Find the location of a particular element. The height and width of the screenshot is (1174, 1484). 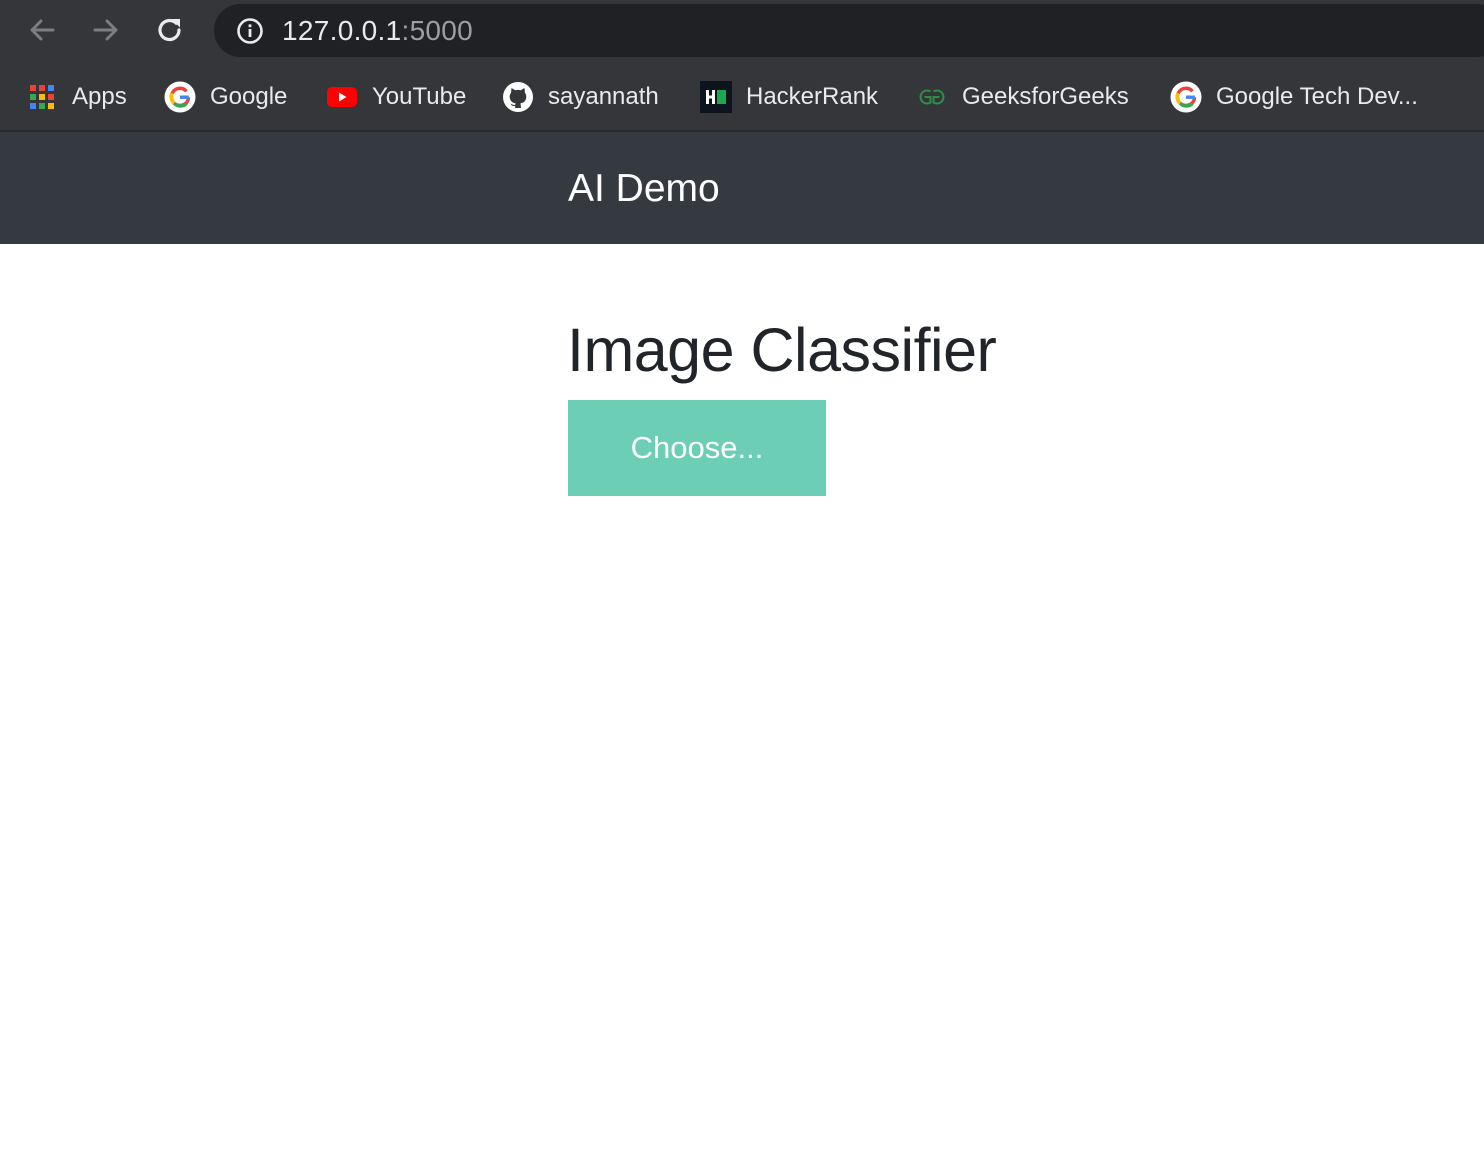

bookmark-label: sayannath is located at coordinates (603, 96).